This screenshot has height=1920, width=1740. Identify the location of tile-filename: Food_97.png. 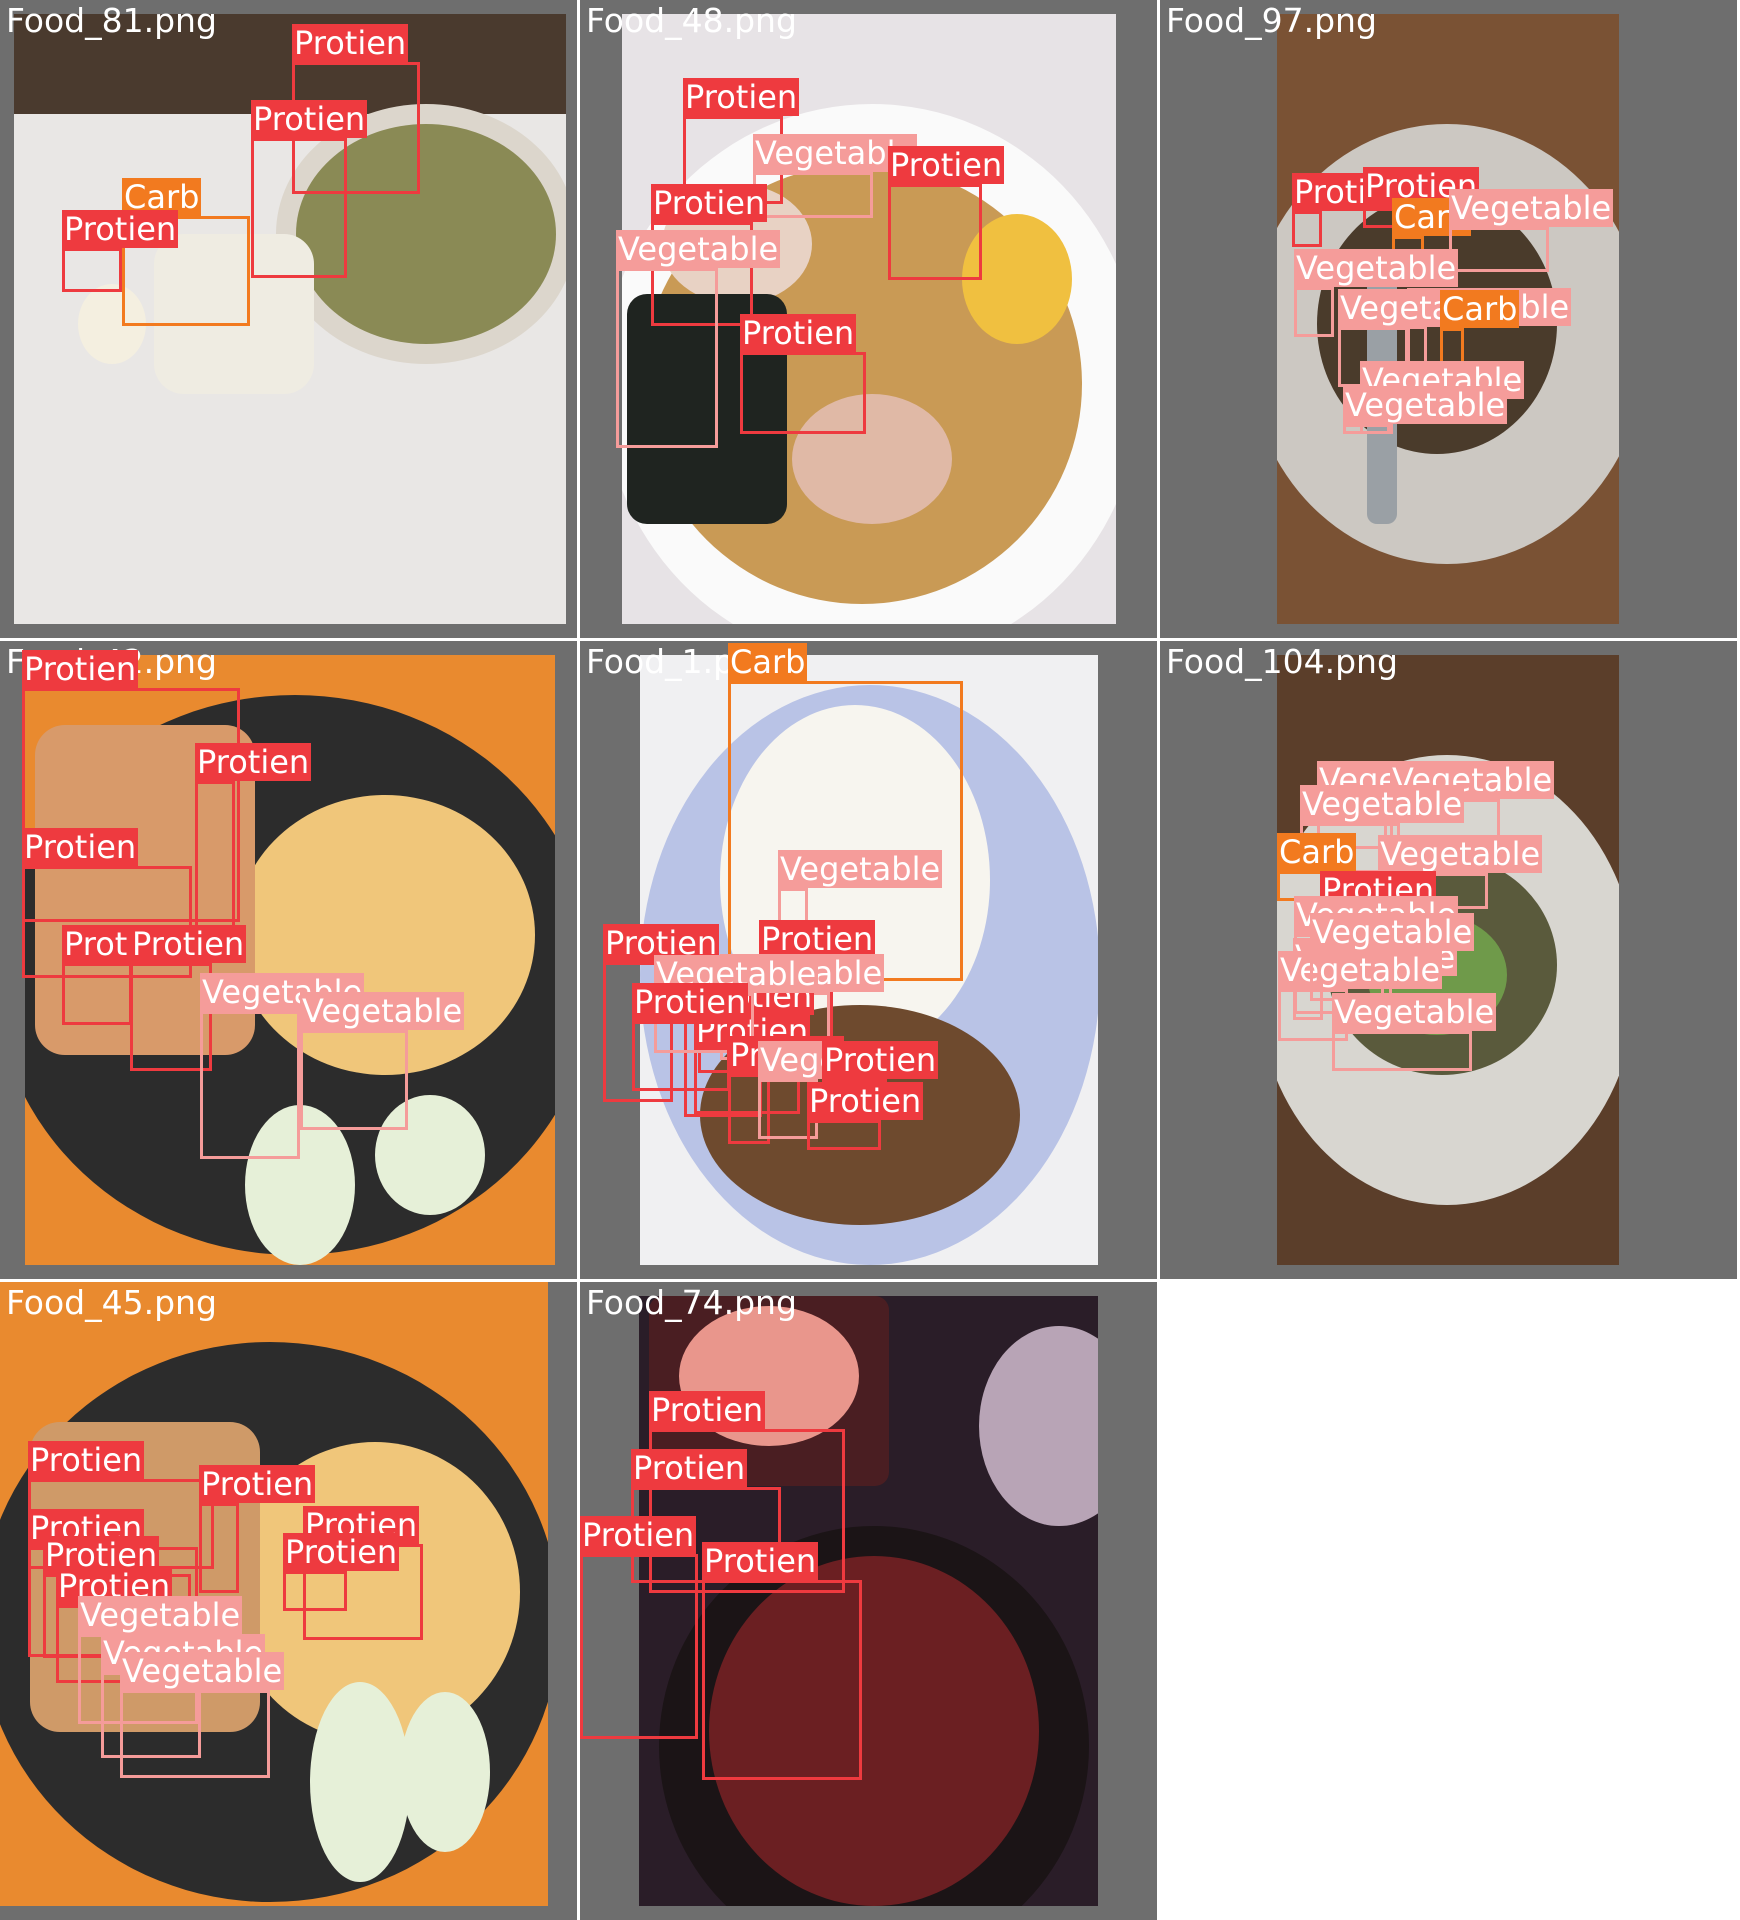
(1271, 20).